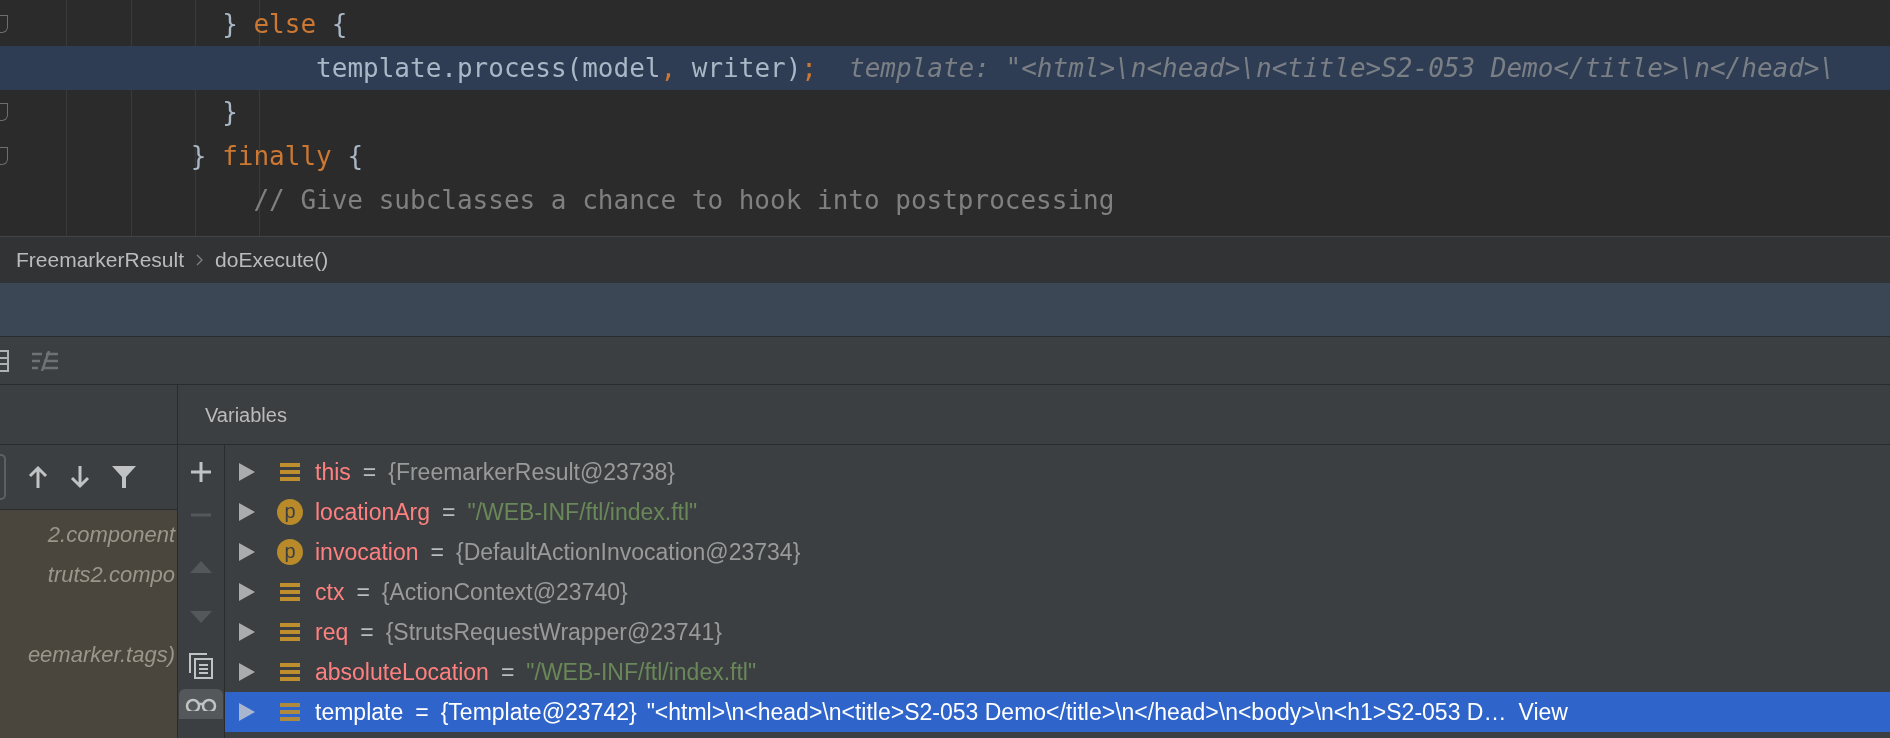 Image resolution: width=1890 pixels, height=738 pixels. What do you see at coordinates (201, 666) in the screenshot?
I see `copy-icon` at bounding box center [201, 666].